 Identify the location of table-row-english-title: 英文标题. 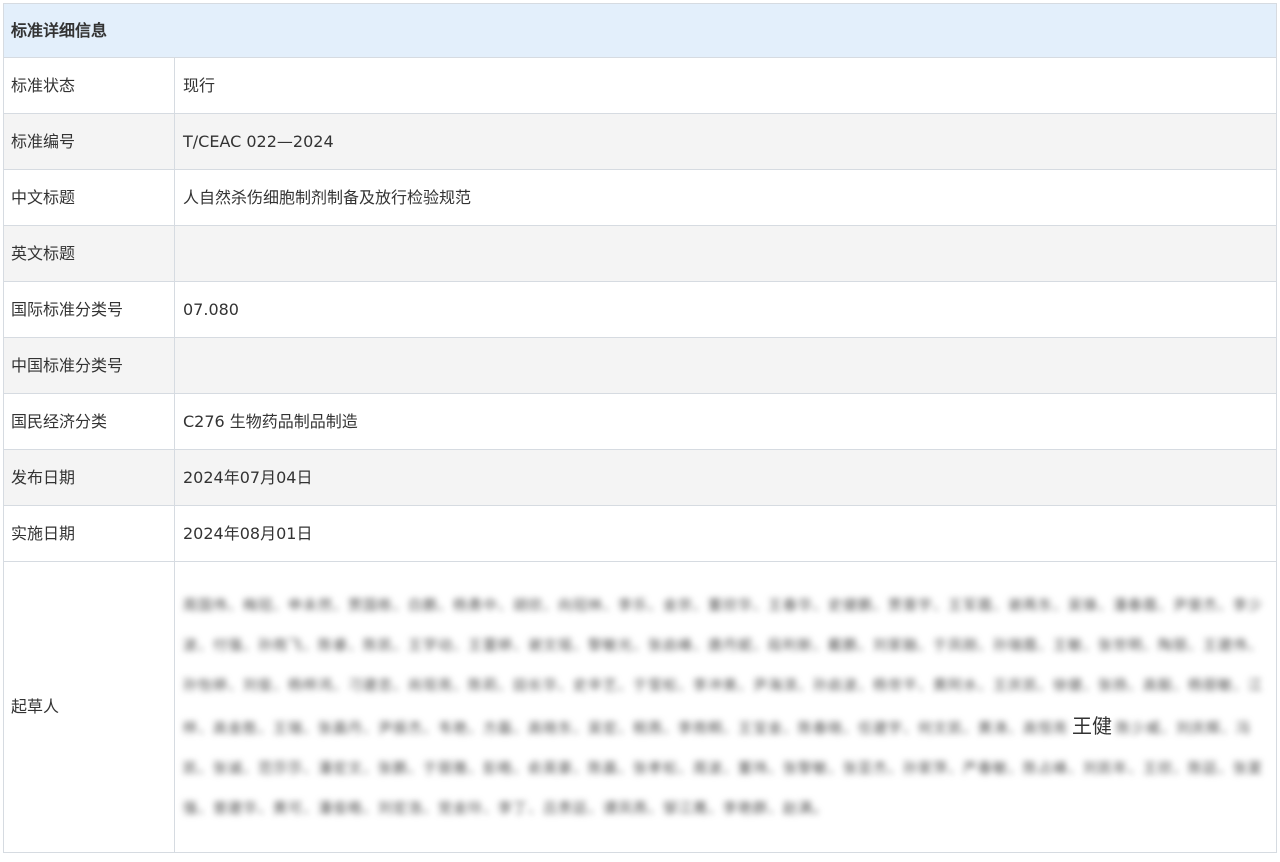
(640, 253).